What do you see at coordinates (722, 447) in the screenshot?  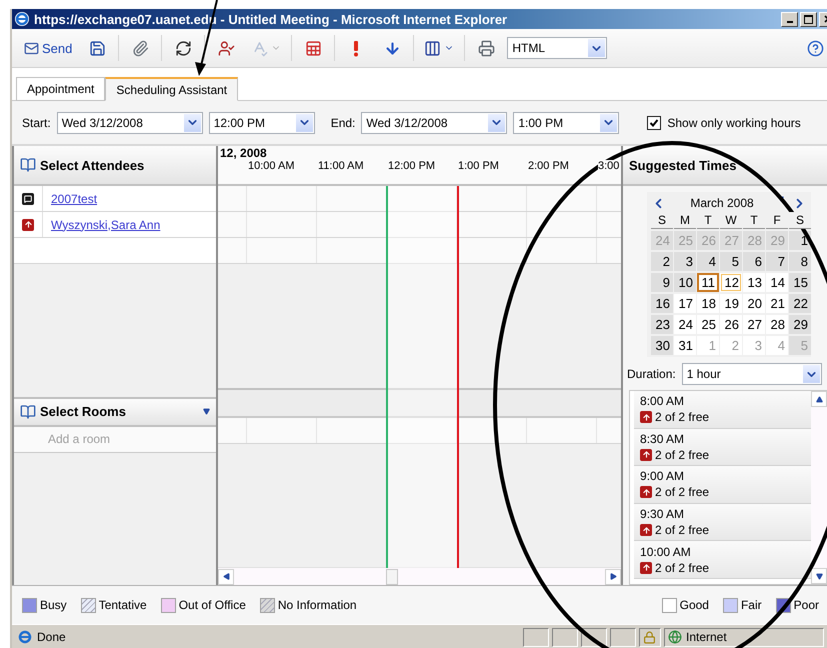 I see `time-slot: 8:30 AM 2 of 2 free` at bounding box center [722, 447].